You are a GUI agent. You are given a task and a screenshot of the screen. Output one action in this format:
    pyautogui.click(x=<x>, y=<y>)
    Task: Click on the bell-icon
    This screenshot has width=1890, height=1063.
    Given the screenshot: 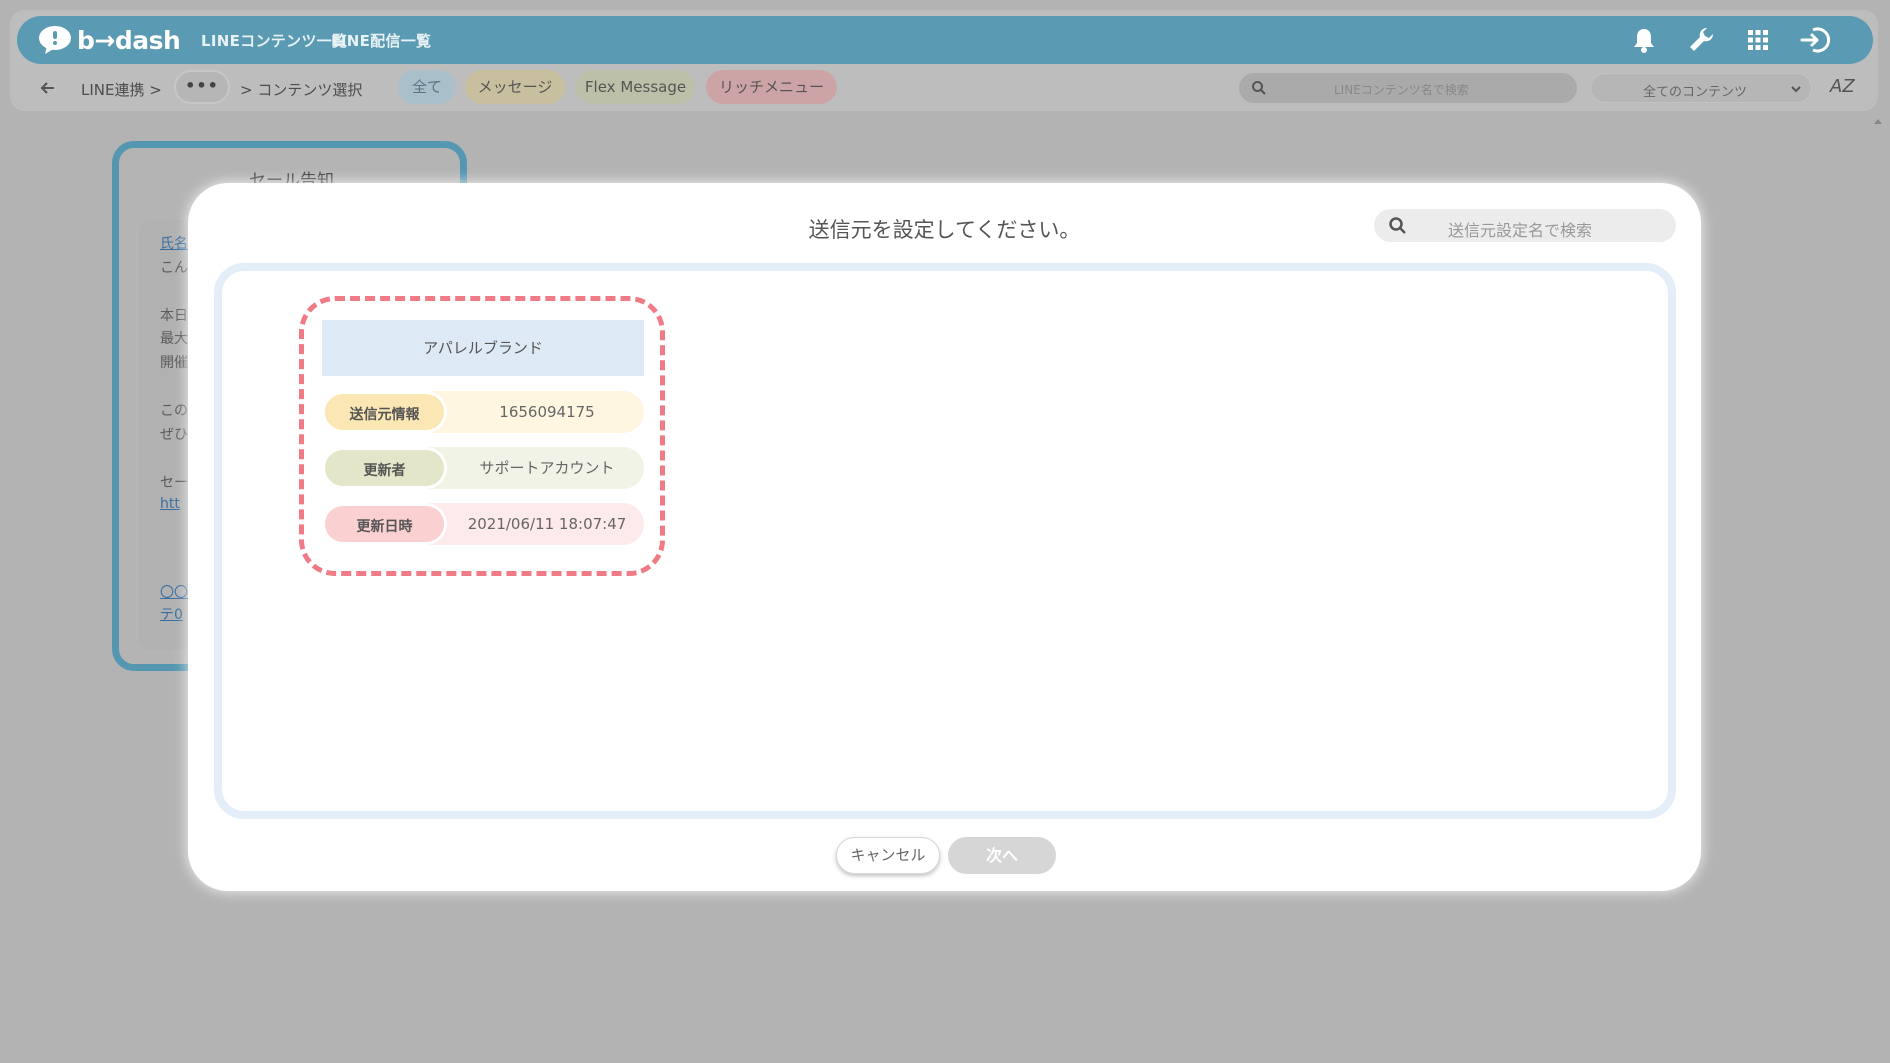 What is the action you would take?
    pyautogui.click(x=1644, y=40)
    